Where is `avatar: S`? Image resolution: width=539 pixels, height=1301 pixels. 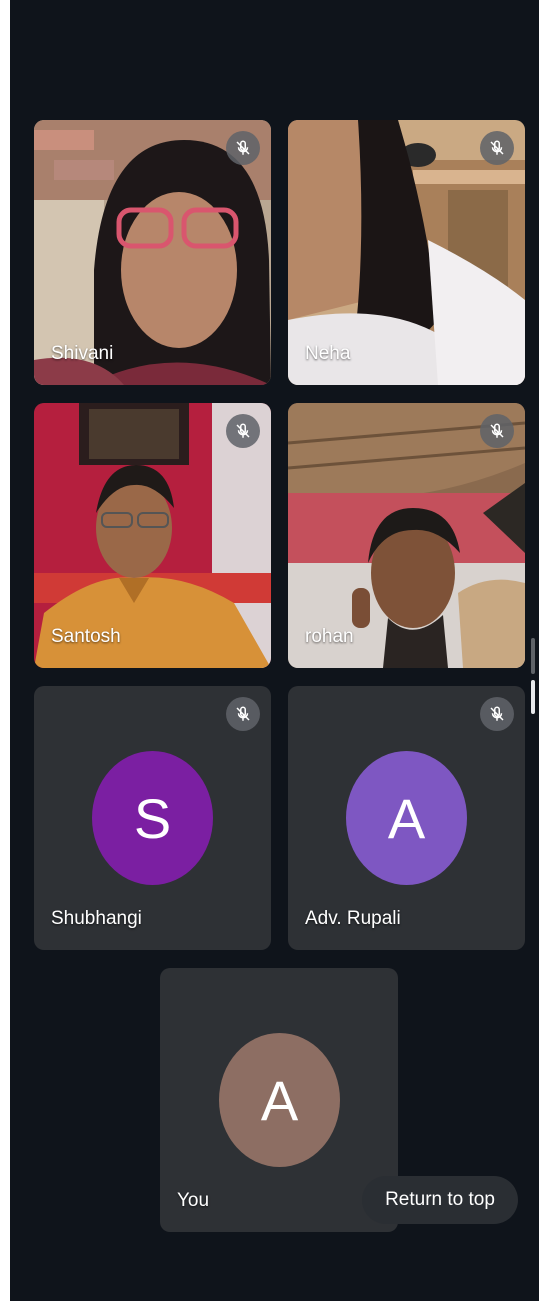
avatar: S is located at coordinates (152, 818).